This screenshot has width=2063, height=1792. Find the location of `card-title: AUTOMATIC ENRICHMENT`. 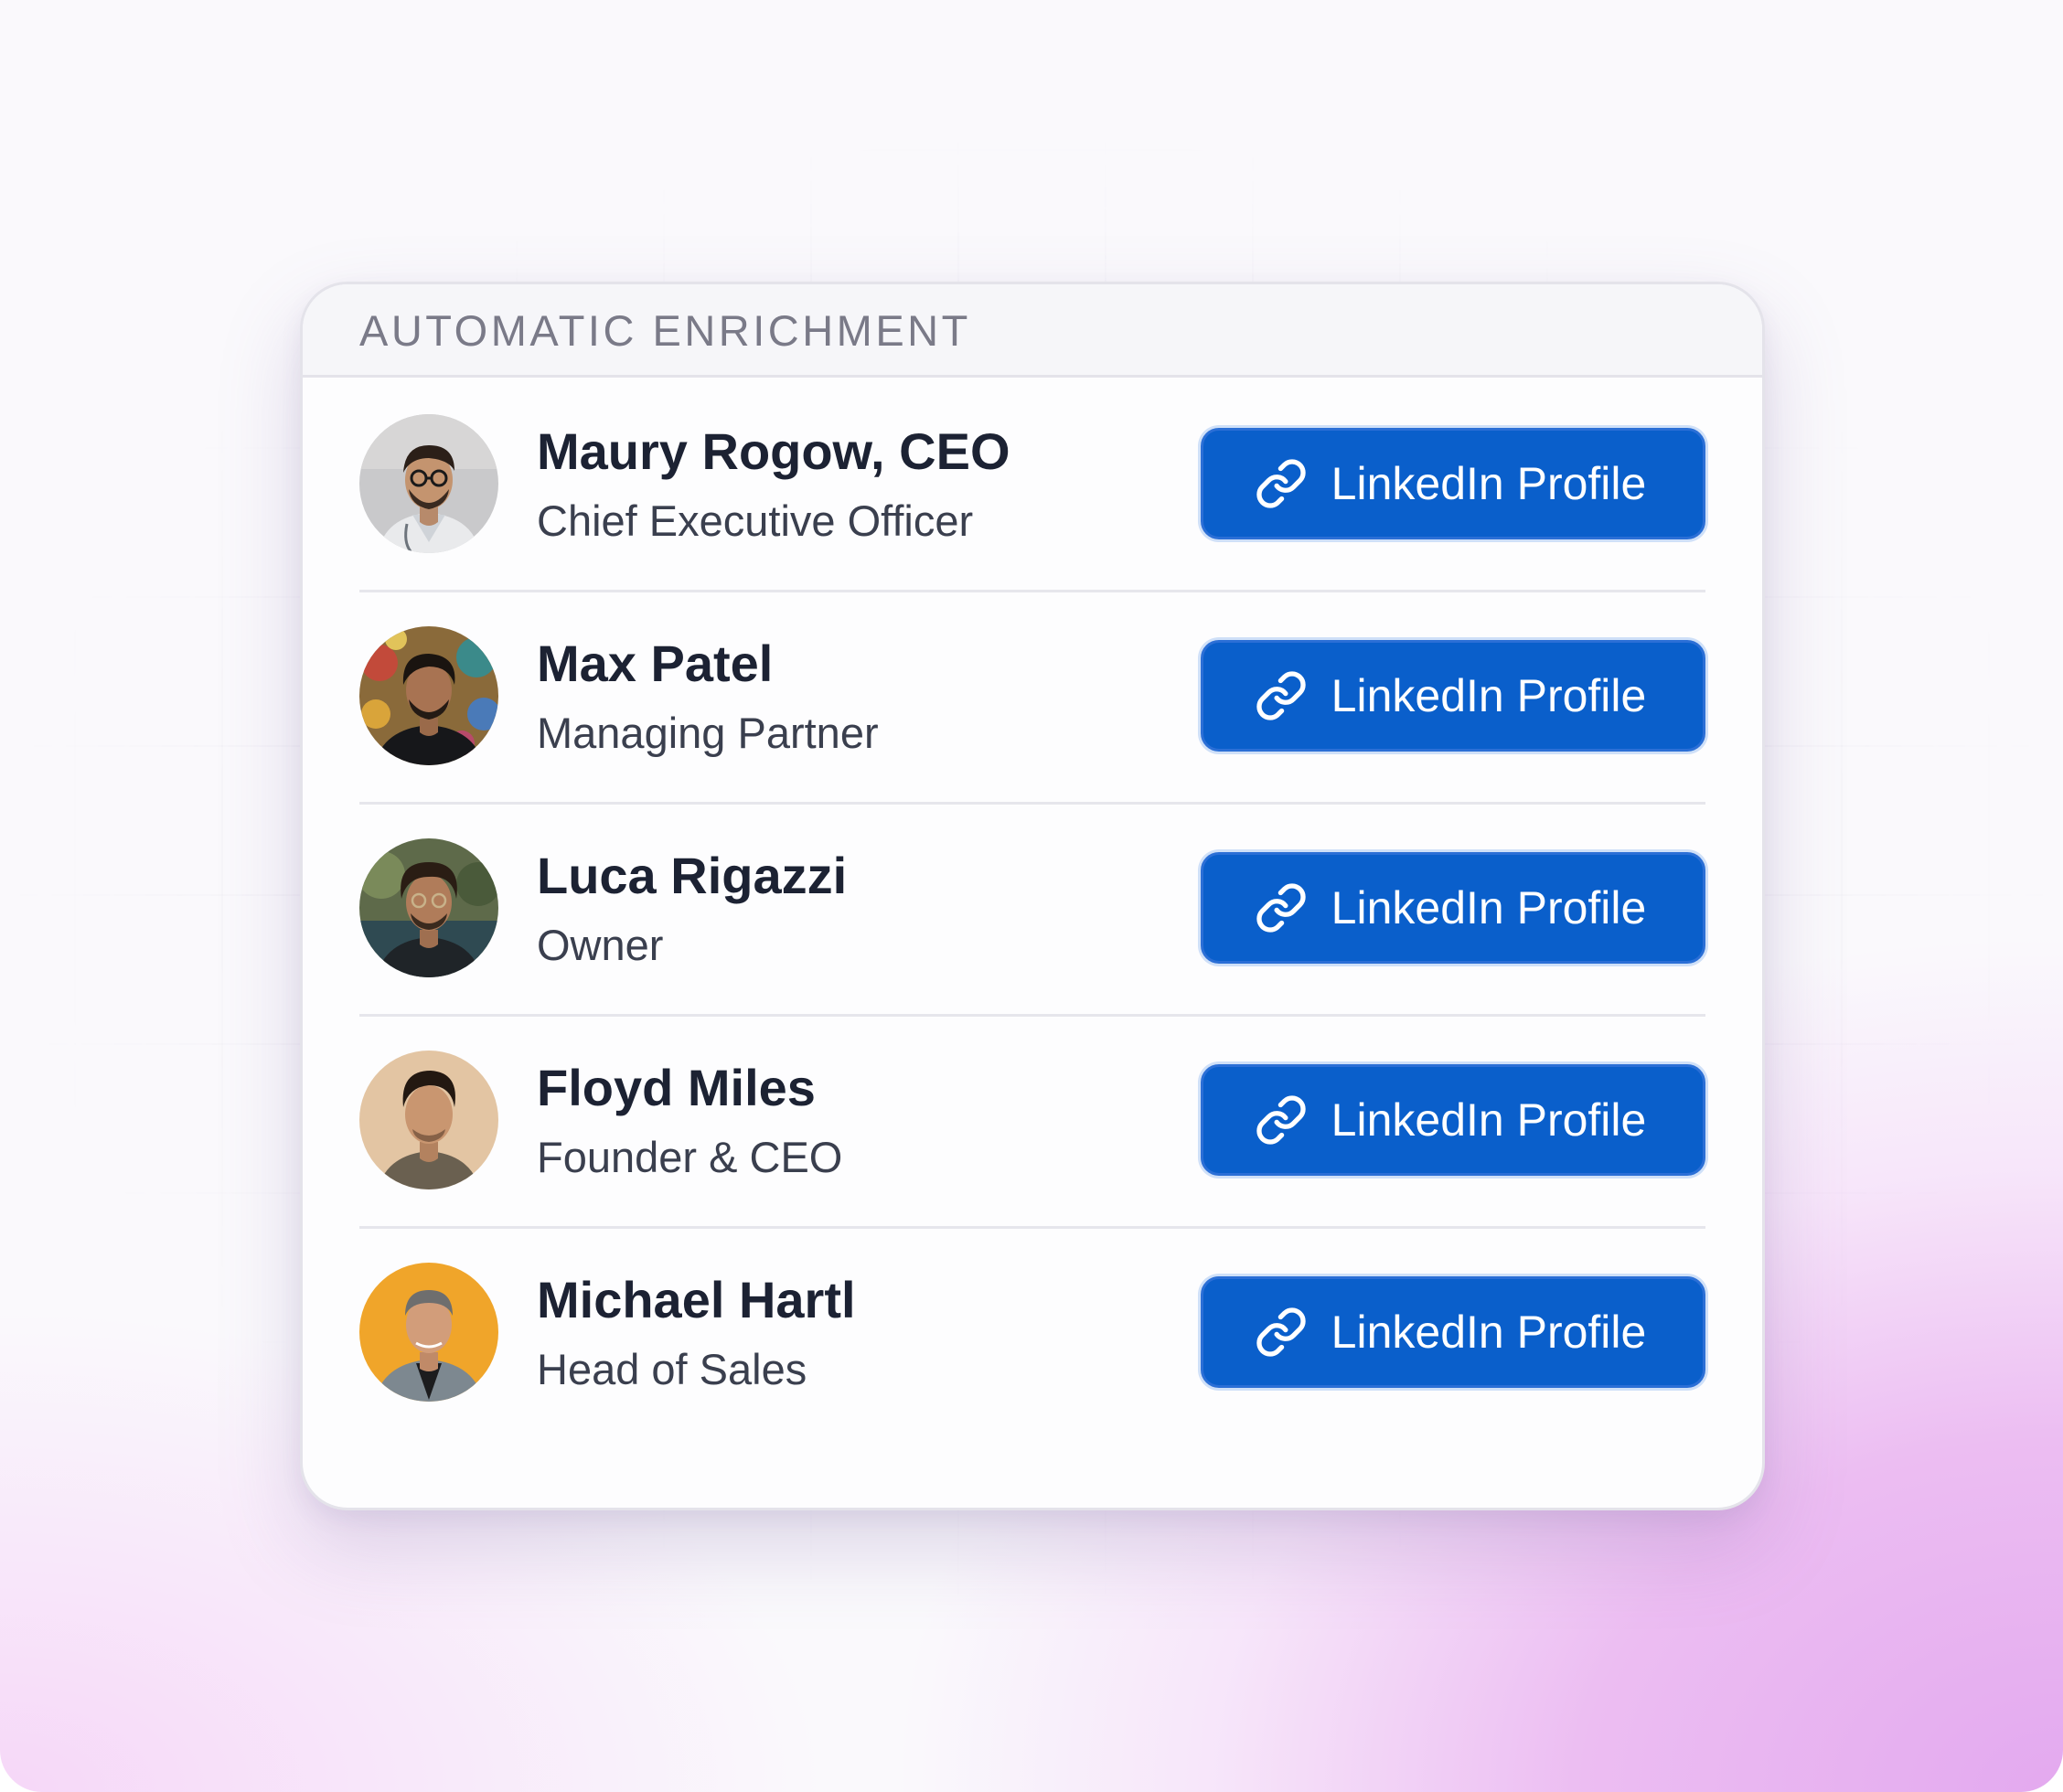

card-title: AUTOMATIC ENRICHMENT is located at coordinates (665, 330).